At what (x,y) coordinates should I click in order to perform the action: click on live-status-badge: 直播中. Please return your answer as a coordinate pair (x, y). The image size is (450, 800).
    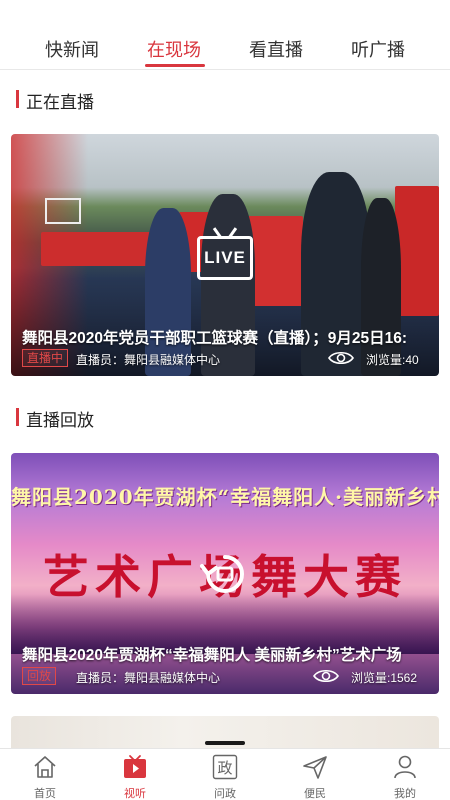
    Looking at the image, I should click on (45, 358).